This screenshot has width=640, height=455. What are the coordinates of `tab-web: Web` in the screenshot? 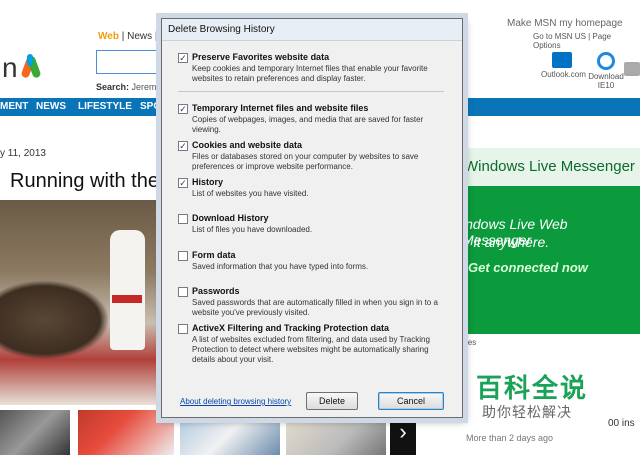 It's located at (108, 36).